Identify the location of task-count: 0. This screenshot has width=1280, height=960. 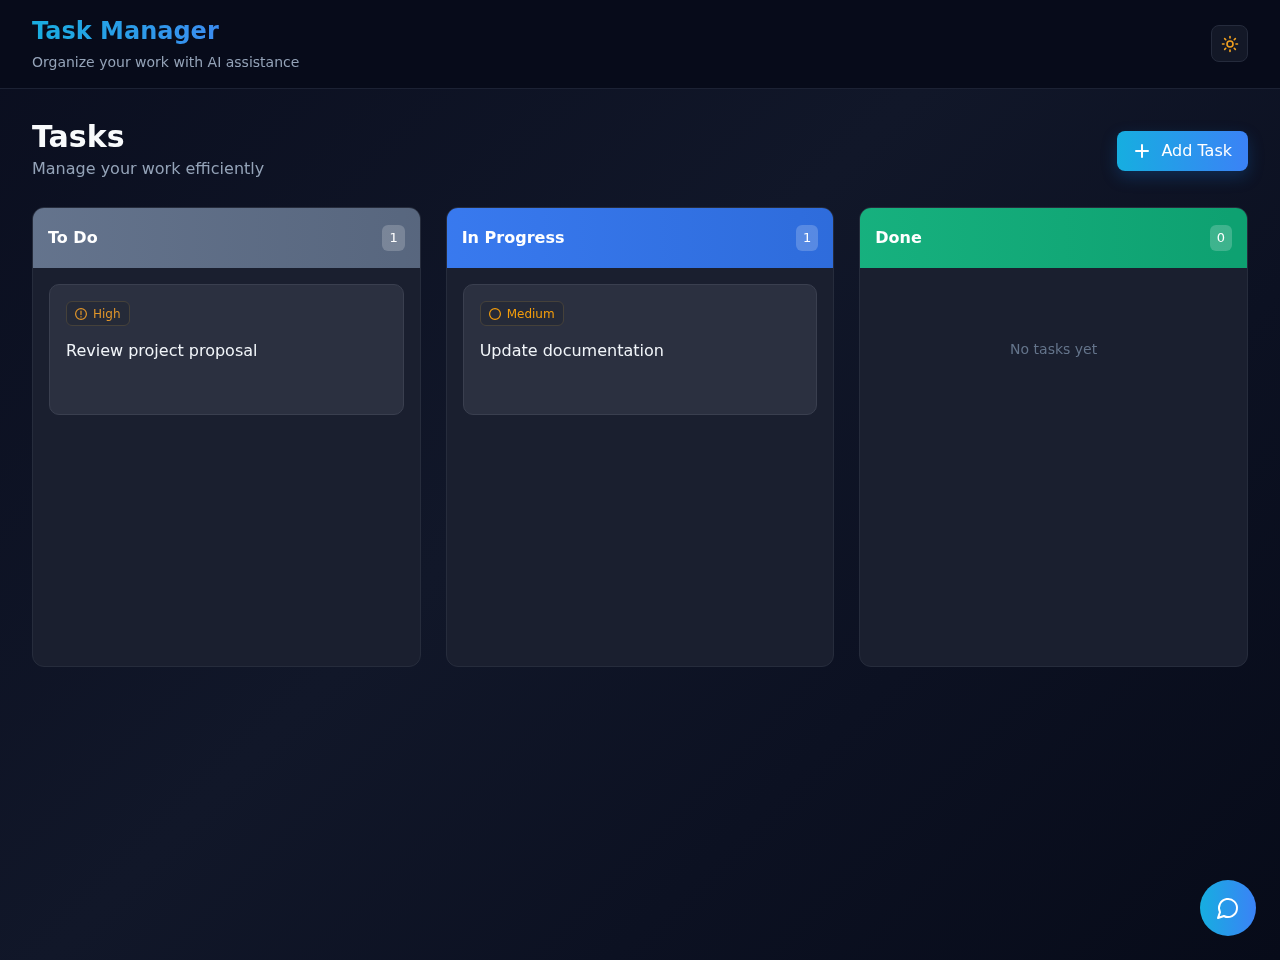
(1220, 238).